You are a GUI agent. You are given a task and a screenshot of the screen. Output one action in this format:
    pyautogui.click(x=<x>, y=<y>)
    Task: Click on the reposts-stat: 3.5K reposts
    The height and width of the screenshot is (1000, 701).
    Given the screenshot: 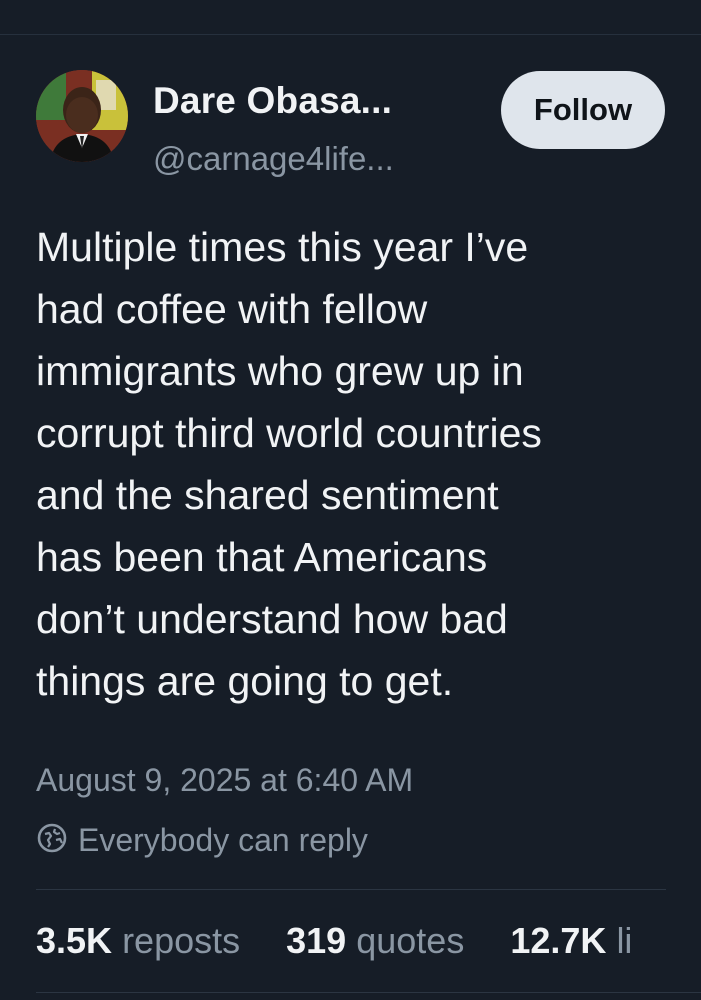 What is the action you would take?
    pyautogui.click(x=138, y=941)
    